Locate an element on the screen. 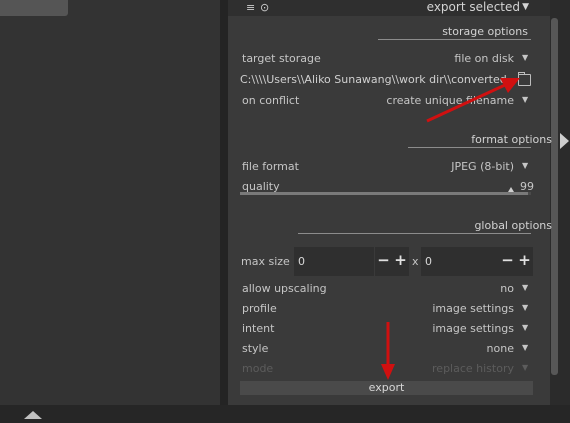  format-options-title: format options is located at coordinates (511, 139).